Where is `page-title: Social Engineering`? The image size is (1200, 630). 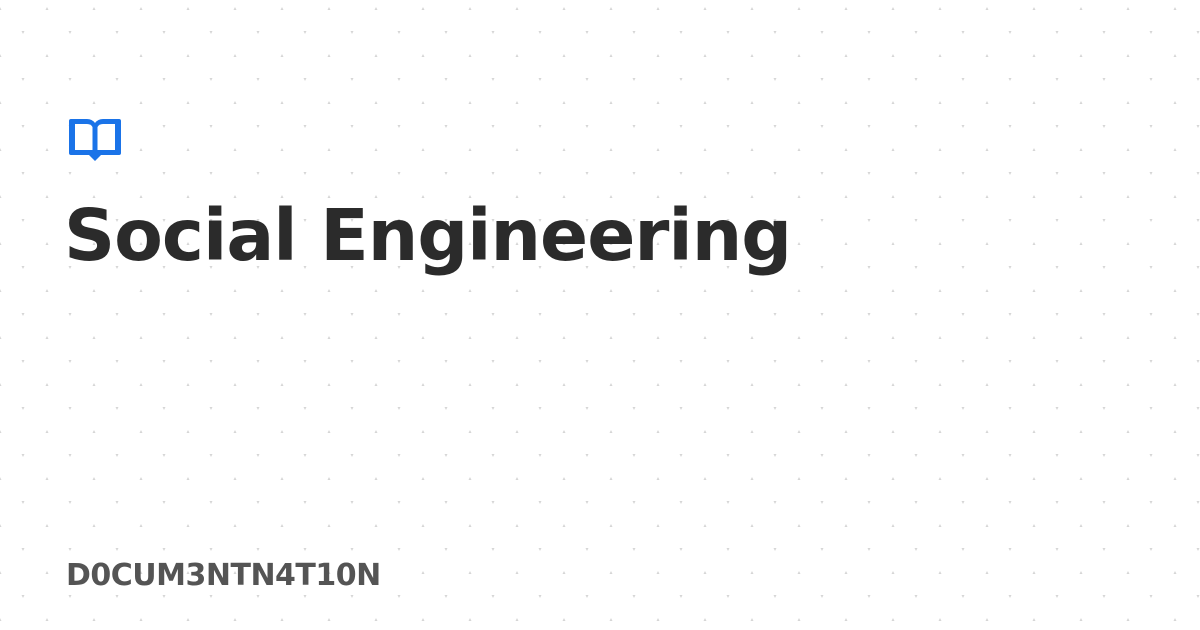 page-title: Social Engineering is located at coordinates (428, 235).